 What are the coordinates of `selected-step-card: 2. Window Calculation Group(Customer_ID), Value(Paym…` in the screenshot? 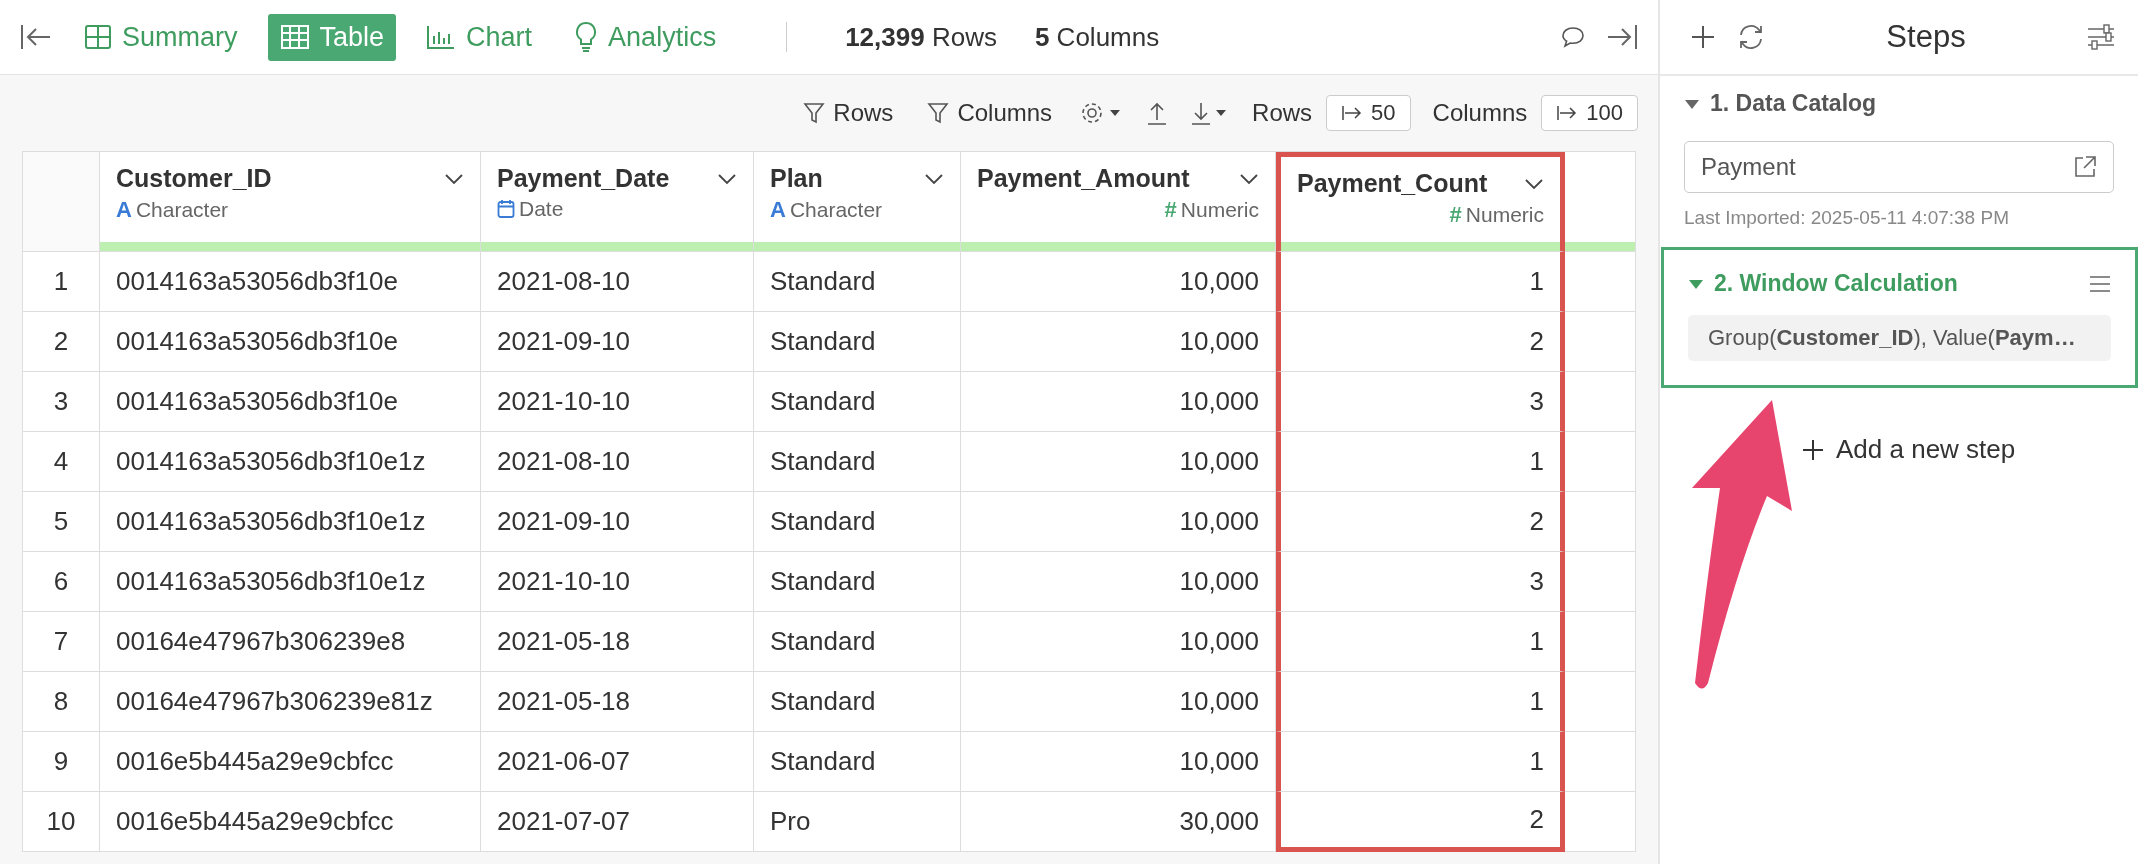 It's located at (1899, 317).